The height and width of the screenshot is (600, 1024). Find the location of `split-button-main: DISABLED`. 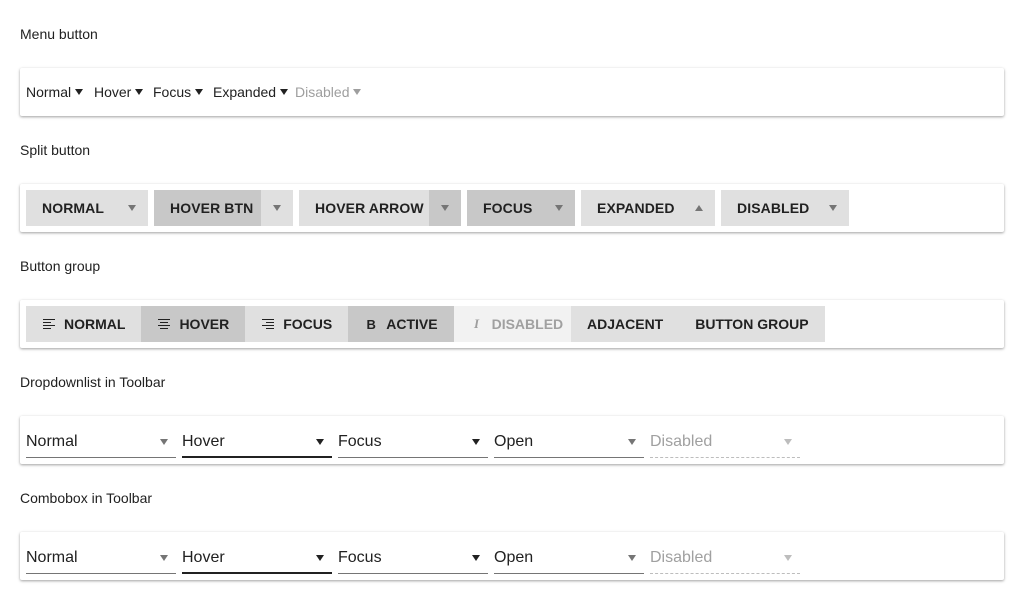

split-button-main: DISABLED is located at coordinates (769, 208).